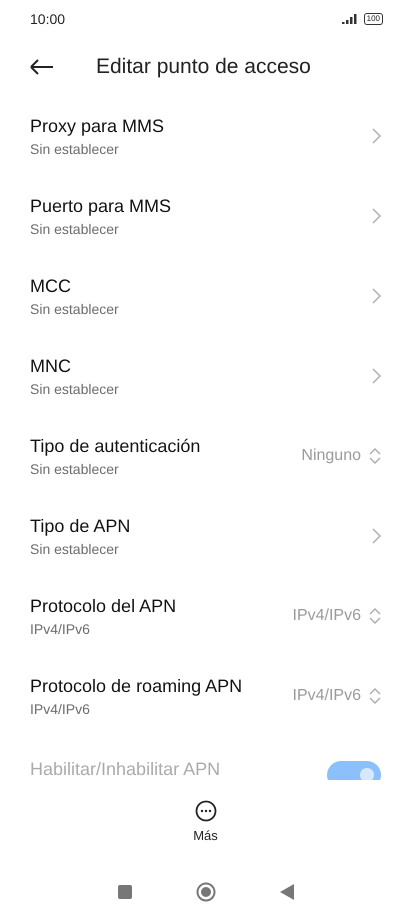  What do you see at coordinates (205, 216) in the screenshot?
I see `settings-row: Puerto para MMS Sin establecer` at bounding box center [205, 216].